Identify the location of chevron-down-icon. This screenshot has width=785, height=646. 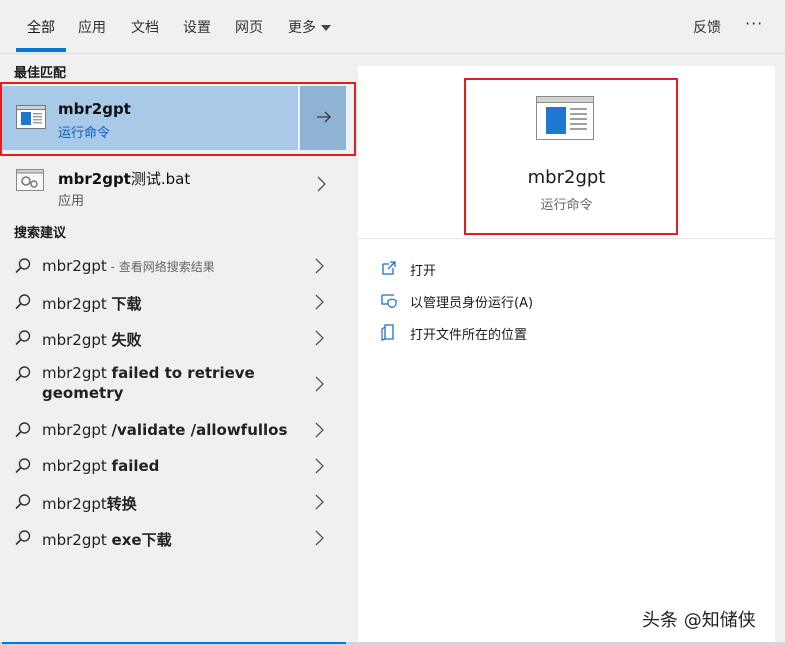
(326, 28).